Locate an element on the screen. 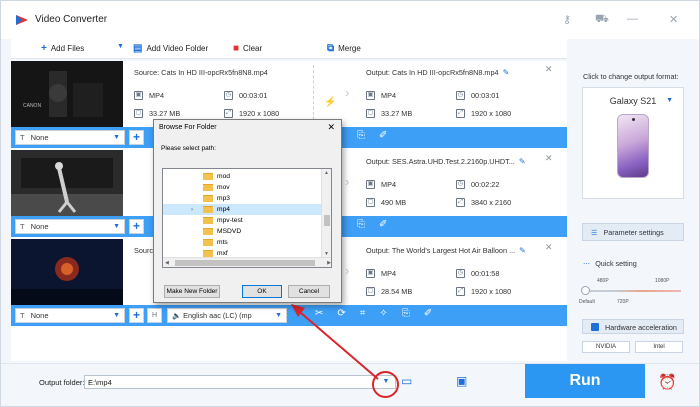 This screenshot has height=407, width=700. add-video-folder-button: ▤ Add Video Folder is located at coordinates (170, 48).